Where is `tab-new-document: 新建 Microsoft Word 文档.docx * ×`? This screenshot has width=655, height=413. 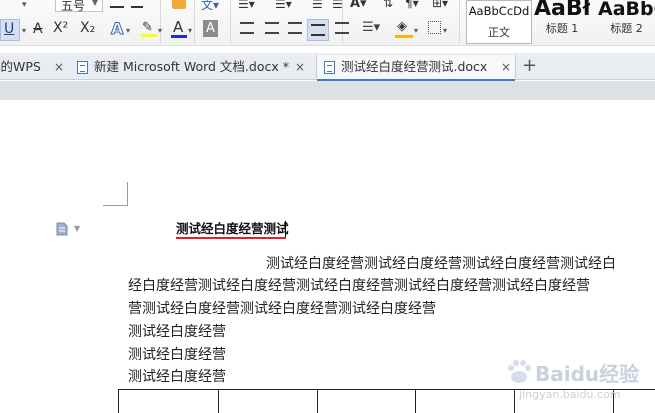 tab-new-document: 新建 Microsoft Word 文档.docx * × is located at coordinates (191, 67).